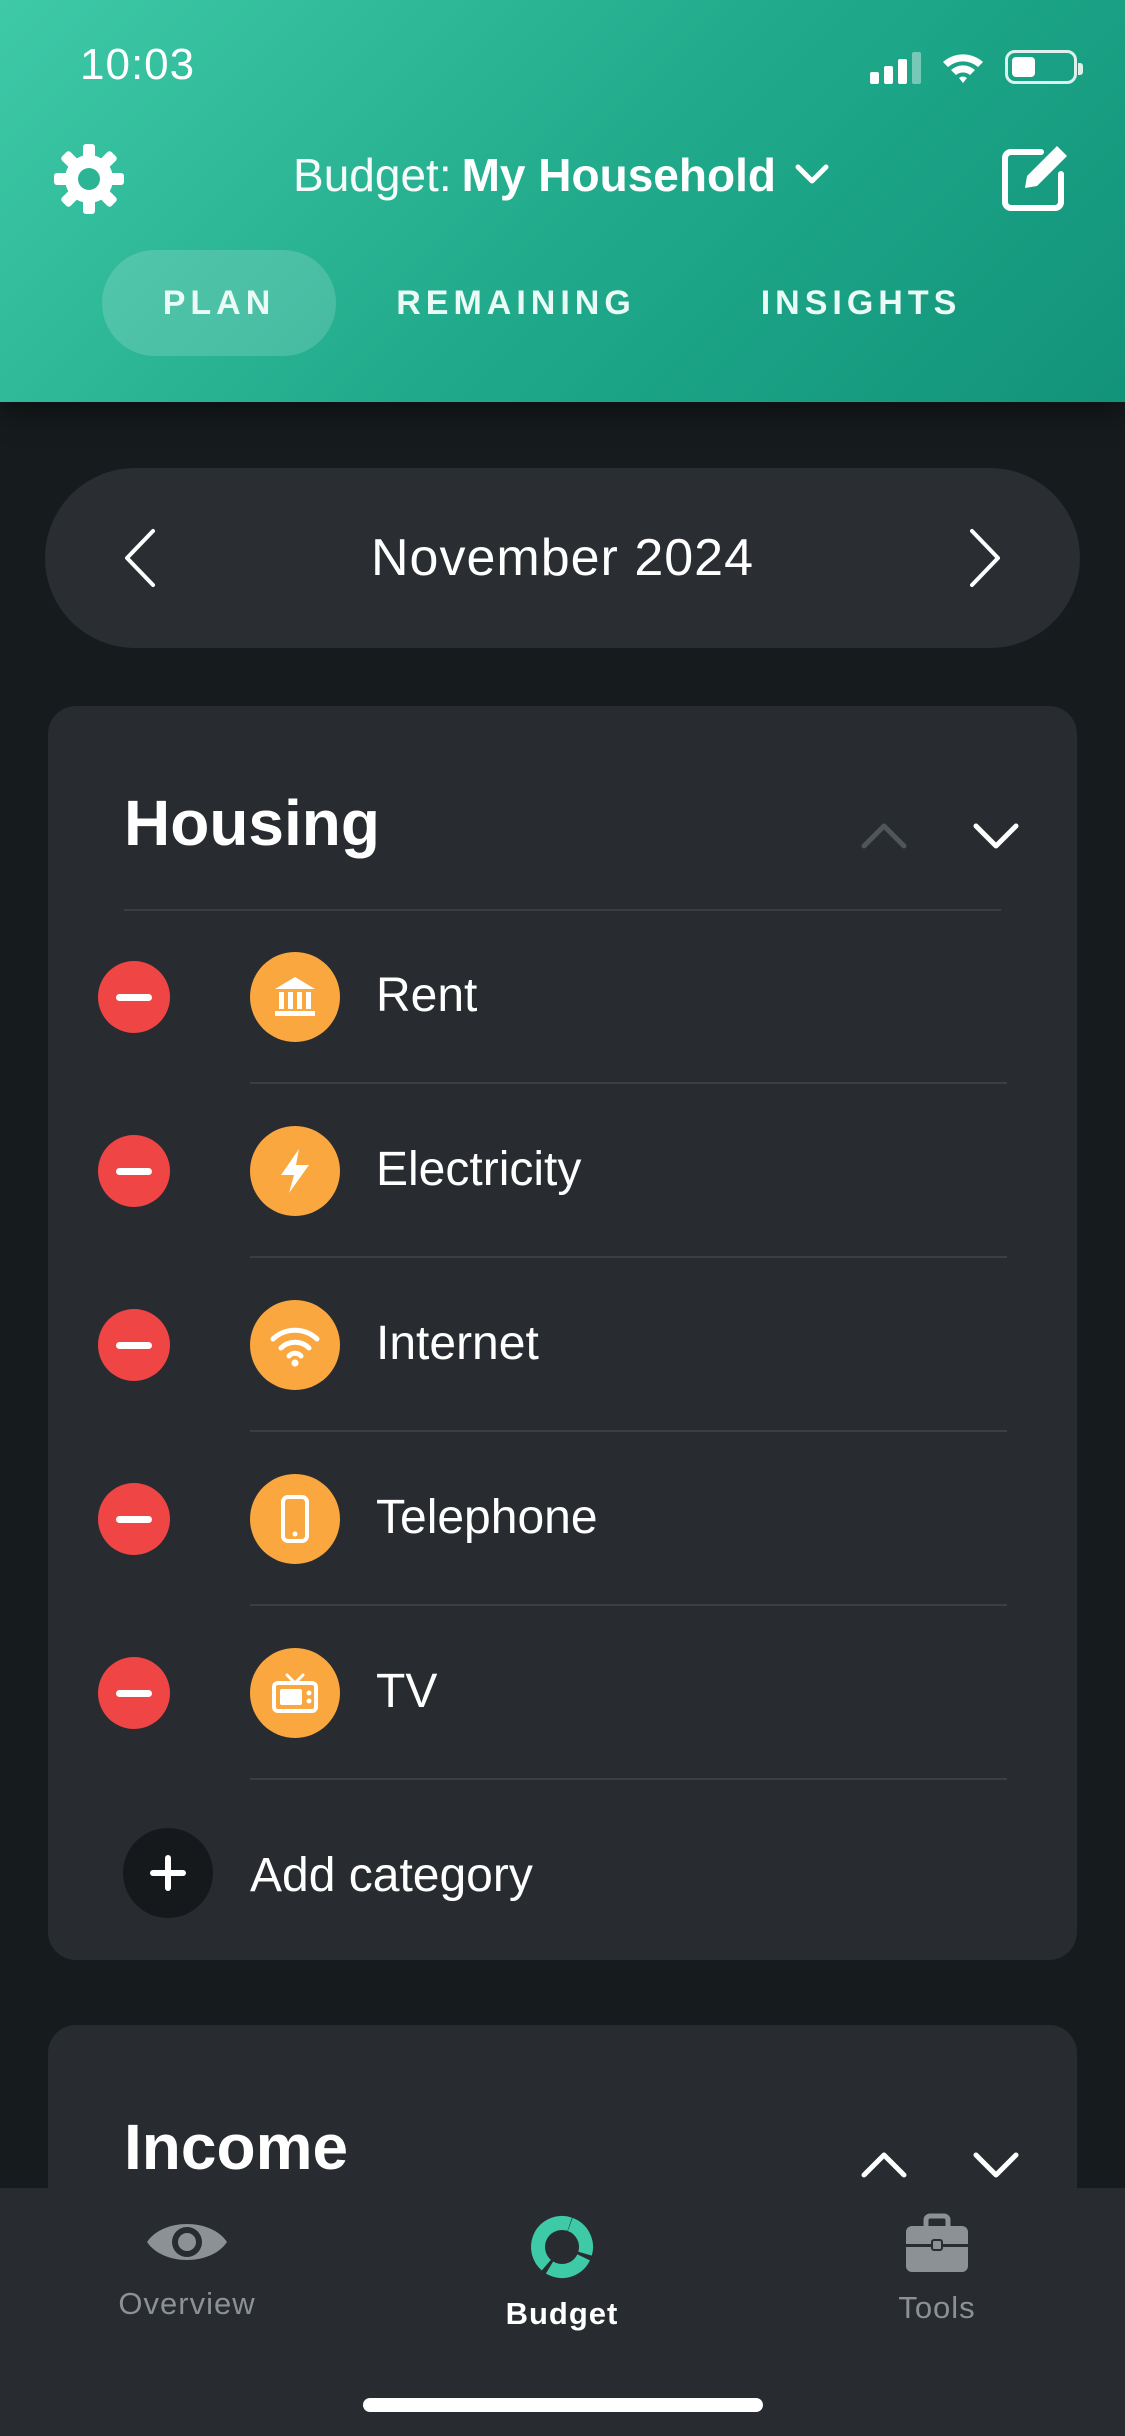 This screenshot has width=1125, height=2436. What do you see at coordinates (168, 1873) in the screenshot?
I see `plus-icon` at bounding box center [168, 1873].